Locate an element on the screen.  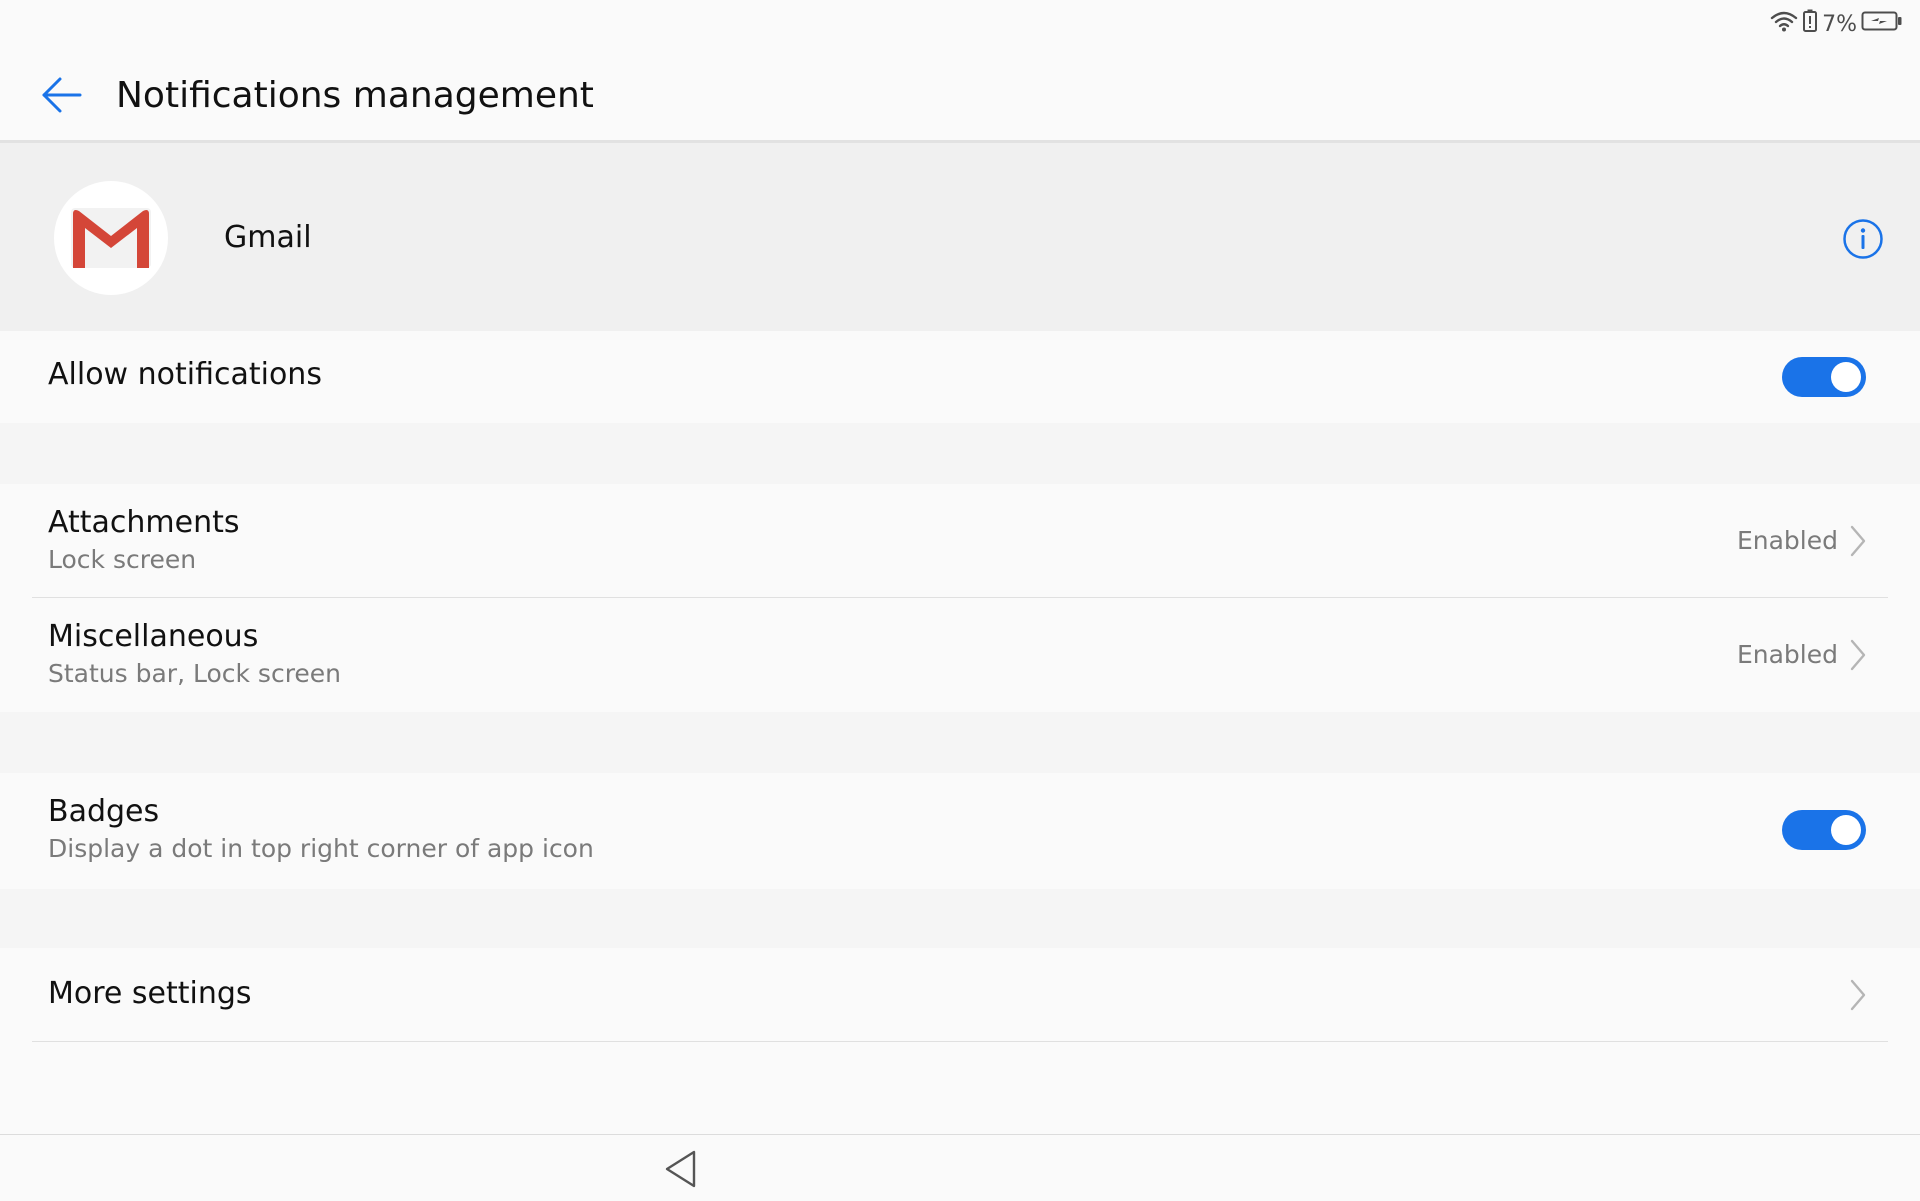
allow-notifications-toggle is located at coordinates (1824, 377).